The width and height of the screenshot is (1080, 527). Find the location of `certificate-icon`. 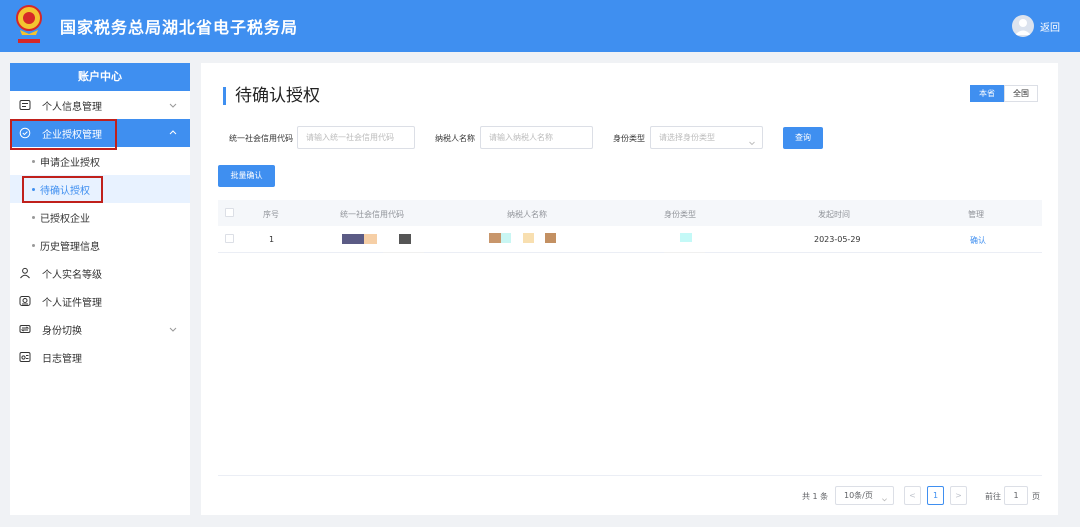

certificate-icon is located at coordinates (25, 301).